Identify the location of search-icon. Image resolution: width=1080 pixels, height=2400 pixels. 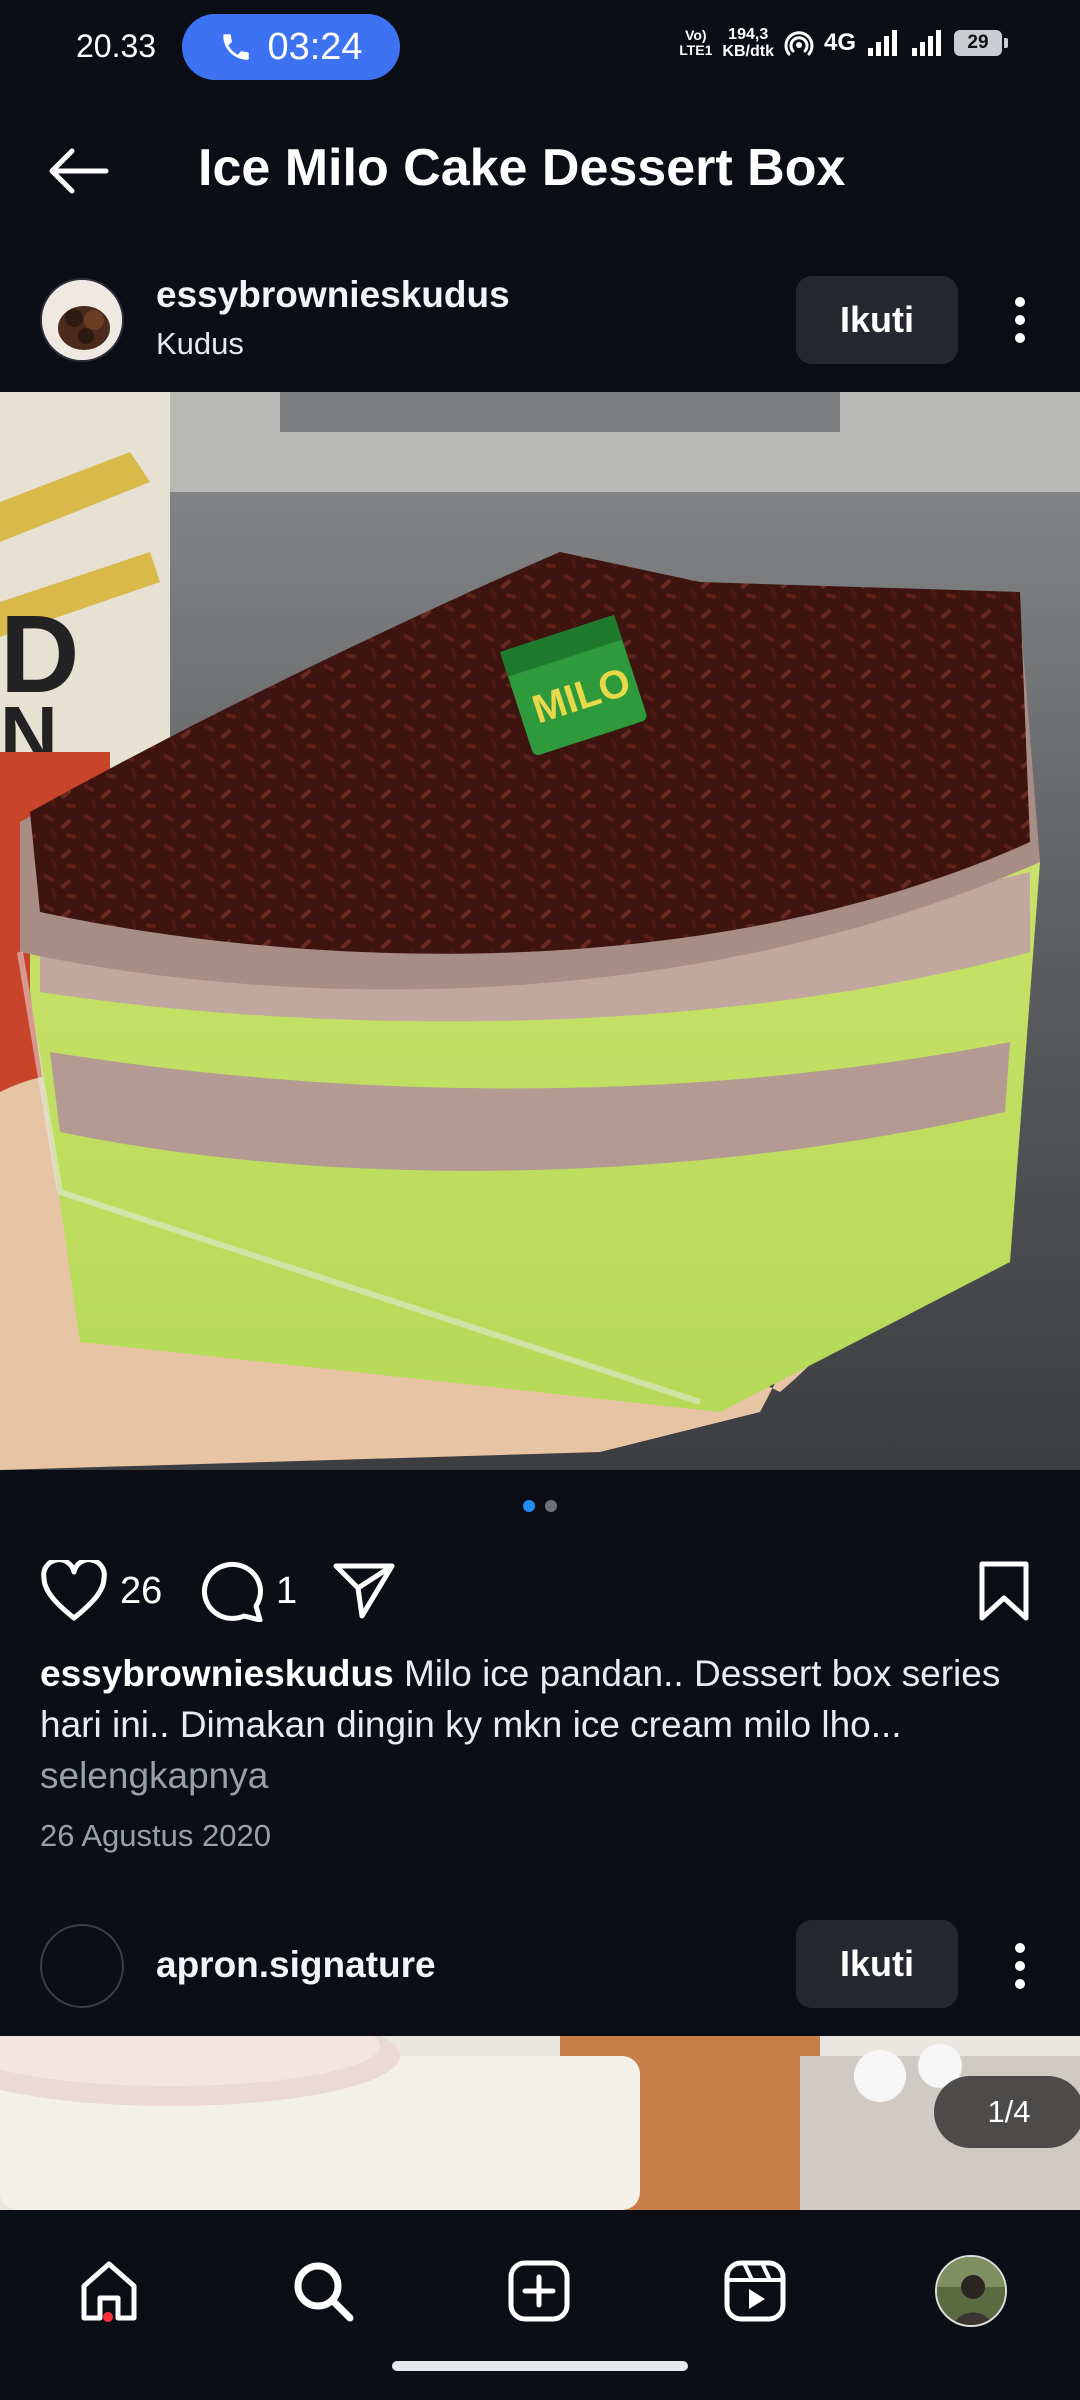
(324, 2292).